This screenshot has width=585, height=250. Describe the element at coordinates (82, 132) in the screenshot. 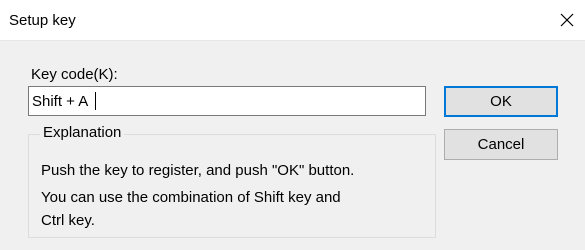

I see `explanation-title: Explanation` at that location.